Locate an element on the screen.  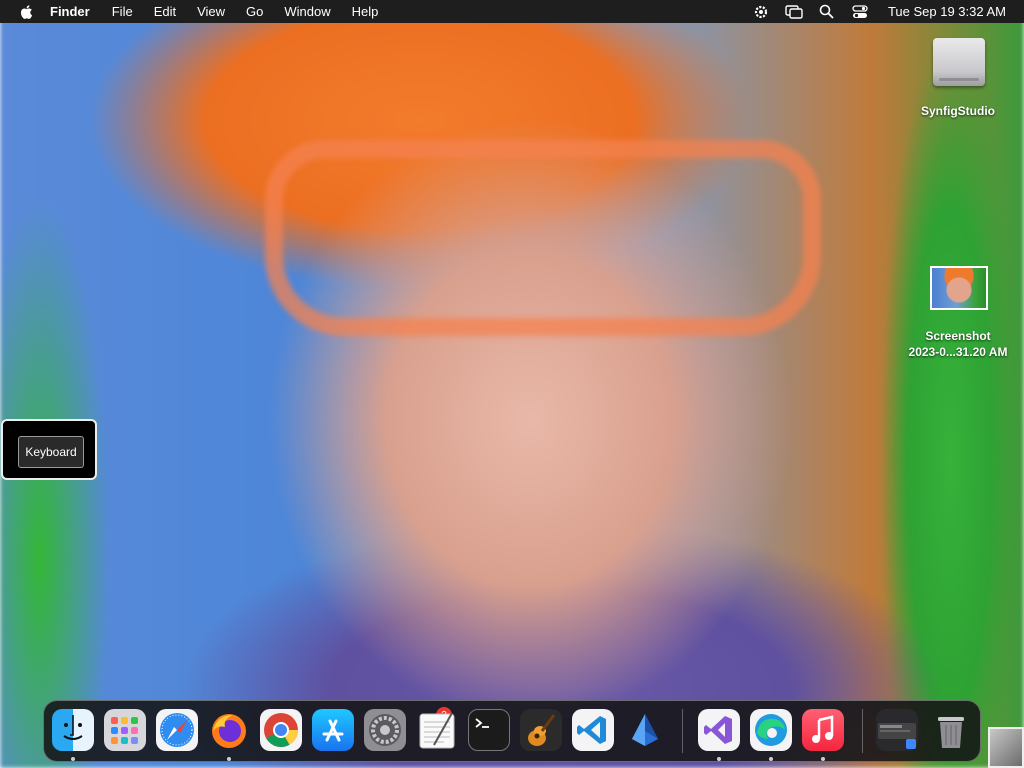
system-preferences-icon is located at coordinates (385, 730).